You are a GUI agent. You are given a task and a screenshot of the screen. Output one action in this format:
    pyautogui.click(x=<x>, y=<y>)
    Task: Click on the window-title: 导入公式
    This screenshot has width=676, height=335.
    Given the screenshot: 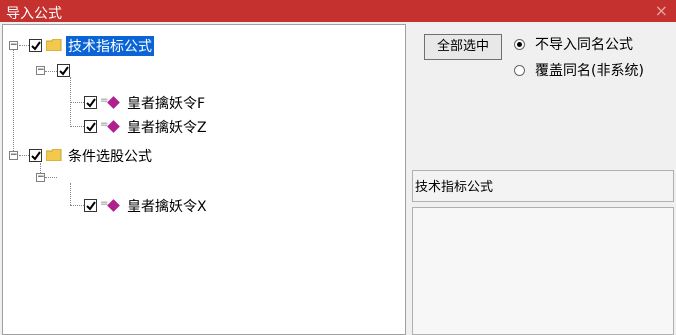 What is the action you would take?
    pyautogui.click(x=34, y=14)
    